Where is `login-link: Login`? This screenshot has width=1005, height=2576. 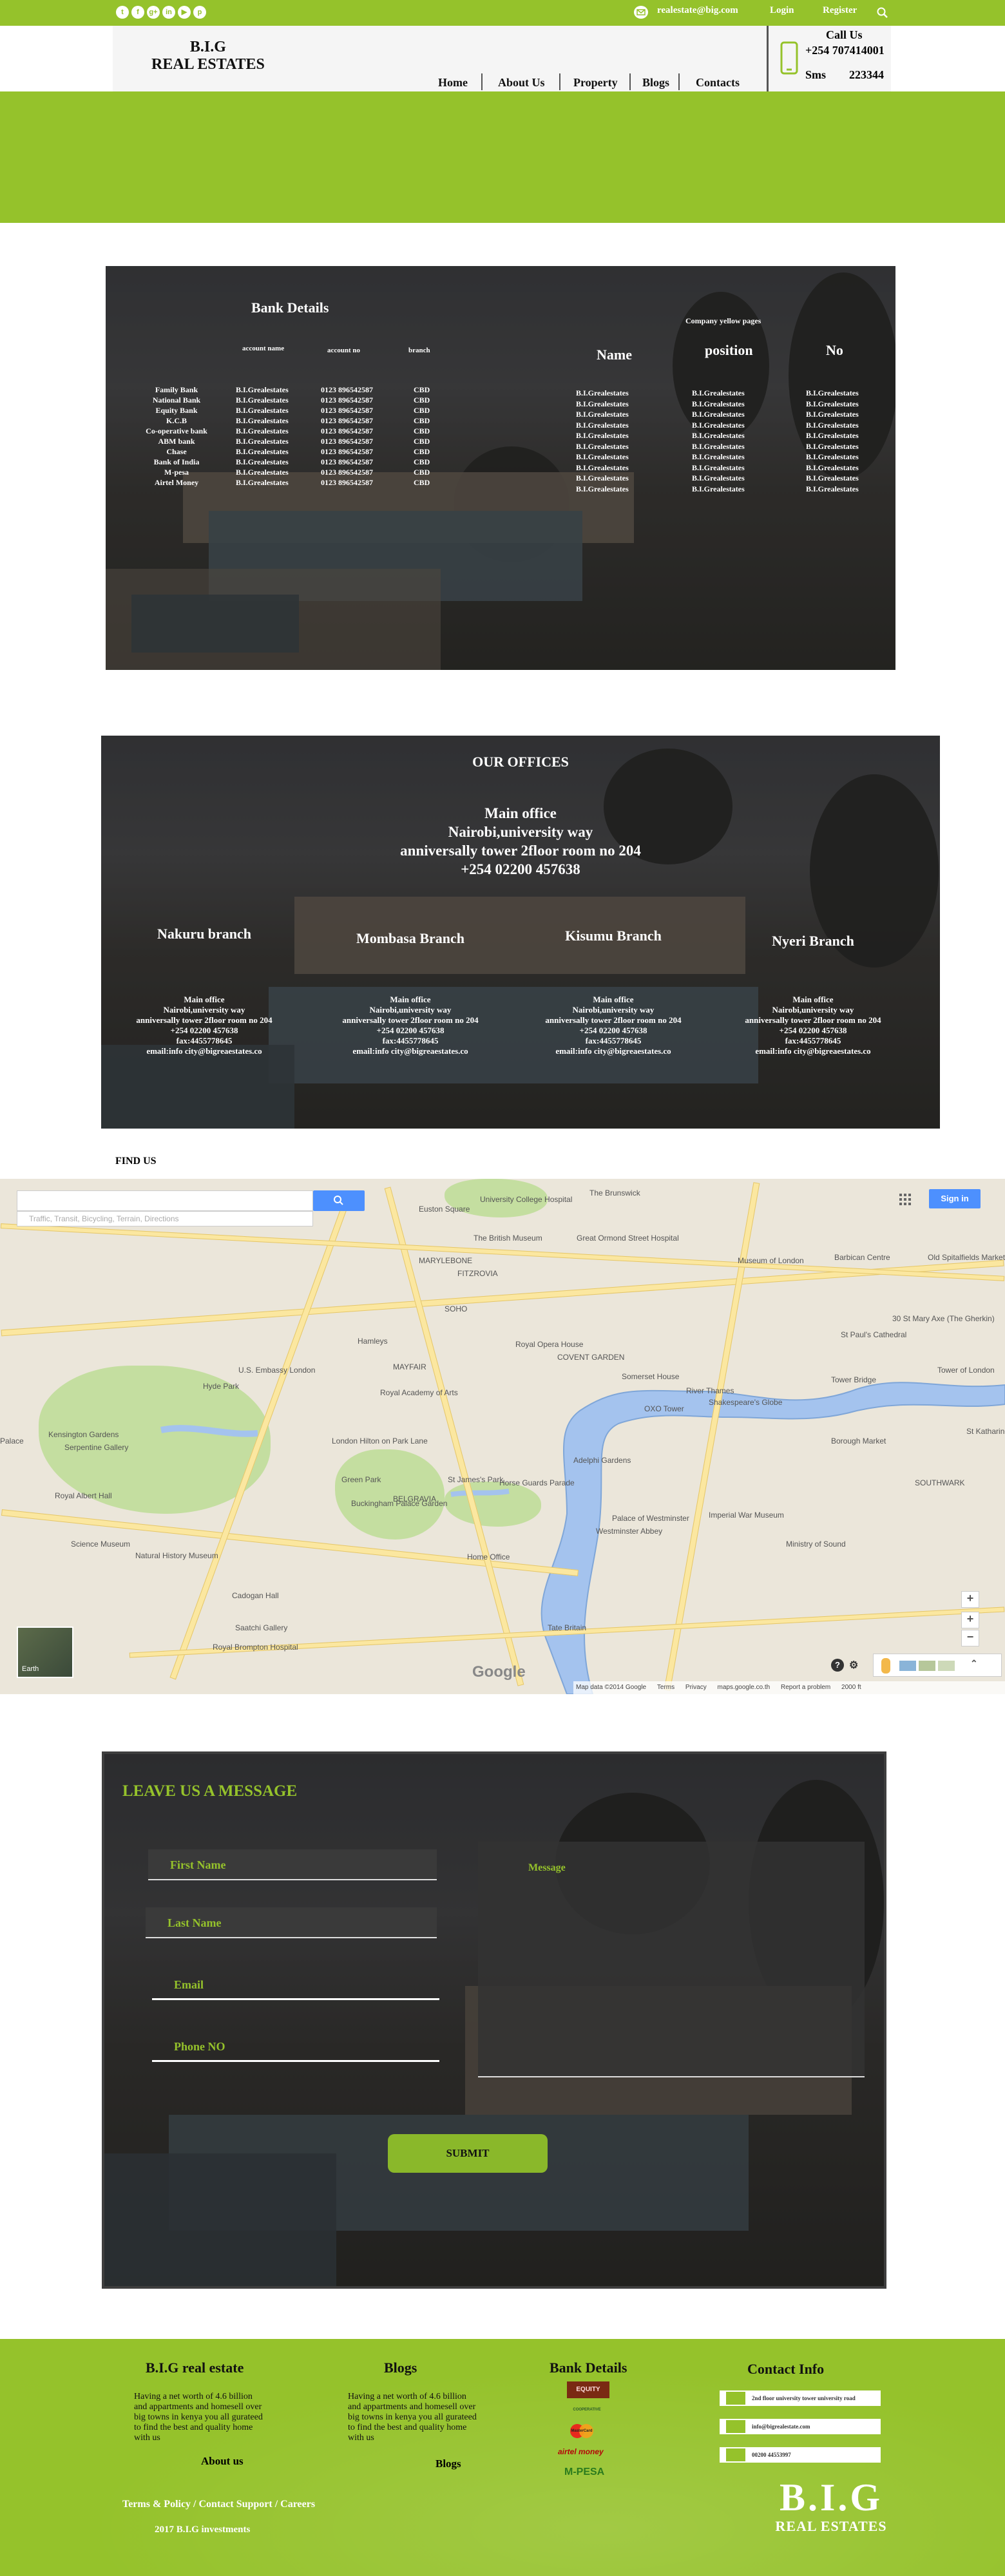 login-link: Login is located at coordinates (782, 10).